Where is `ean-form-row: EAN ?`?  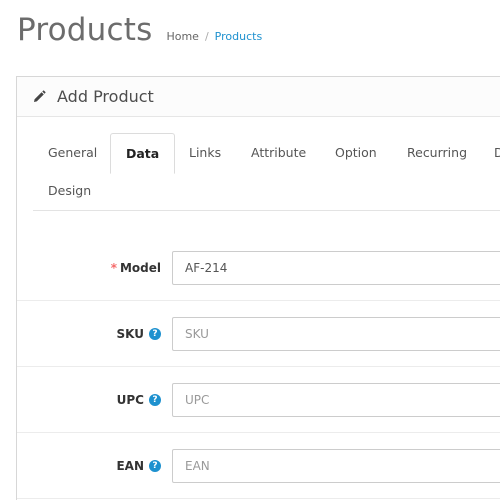
ean-form-row: EAN ? is located at coordinates (258, 466).